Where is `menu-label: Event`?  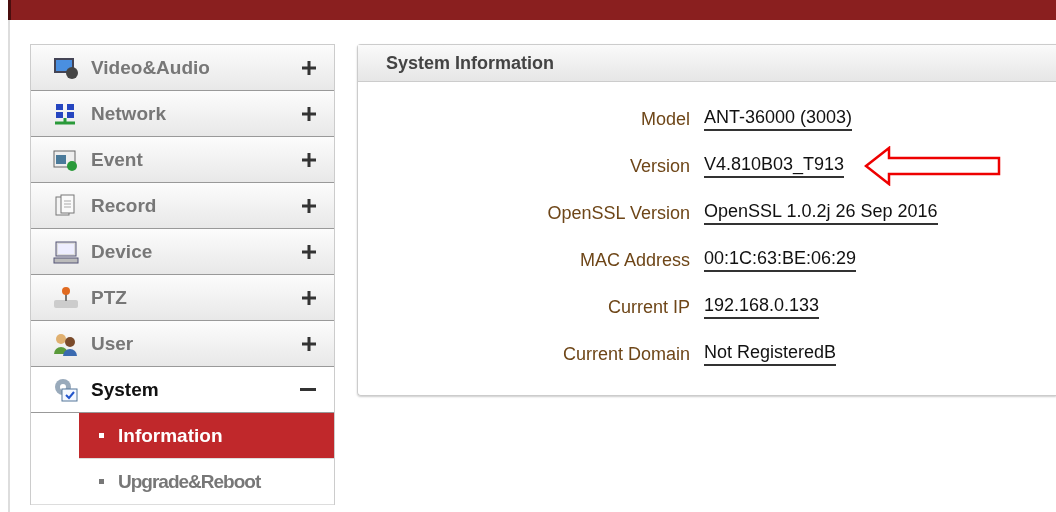
menu-label: Event is located at coordinates (117, 159).